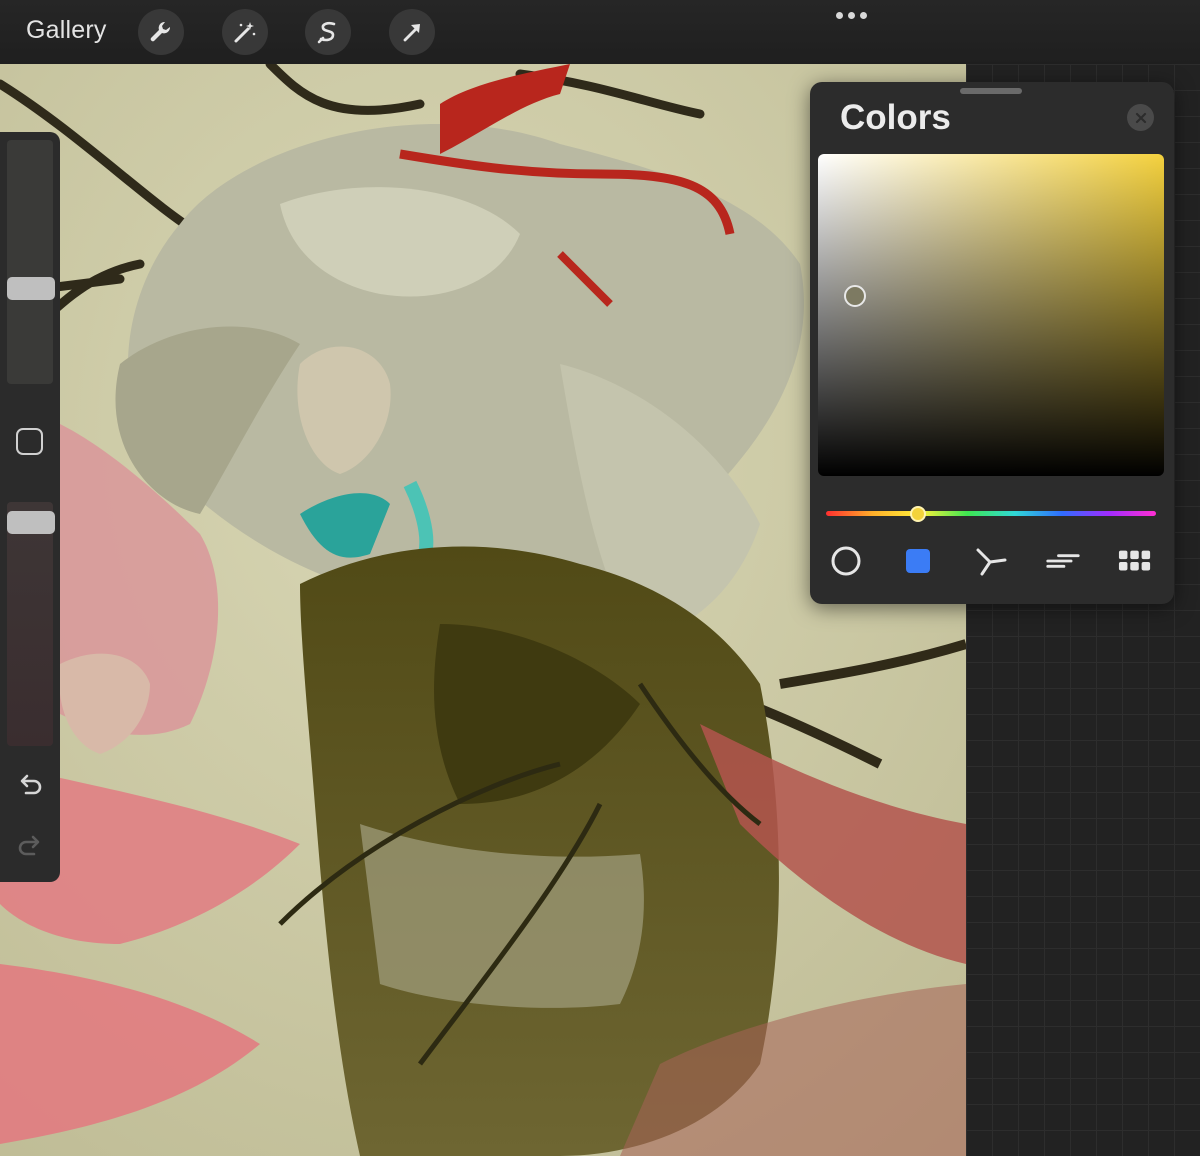 Image resolution: width=1200 pixels, height=1156 pixels. Describe the element at coordinates (30, 624) in the screenshot. I see `opacity-slider` at that location.